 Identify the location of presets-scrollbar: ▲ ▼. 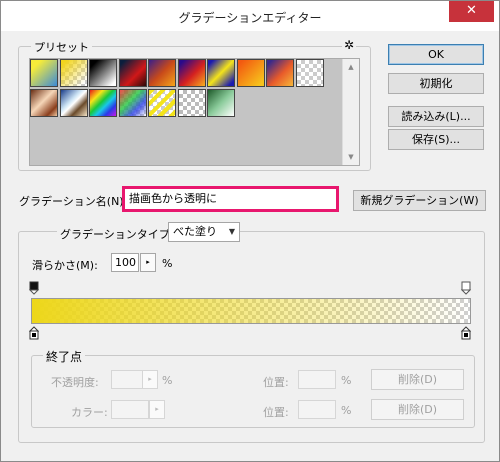
(350, 112).